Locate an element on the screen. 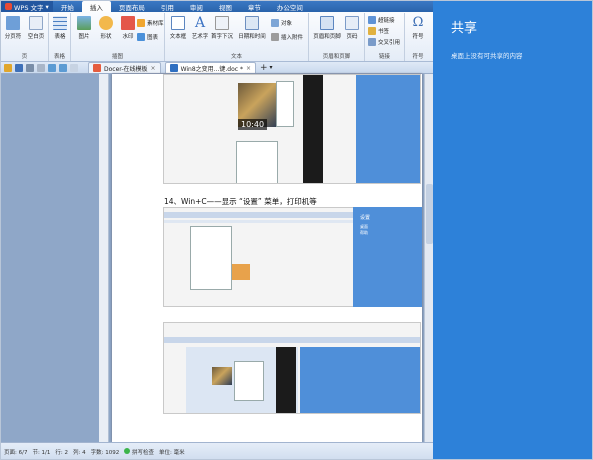  embedded-screenshot-charms: 10:40 is located at coordinates (292, 129).